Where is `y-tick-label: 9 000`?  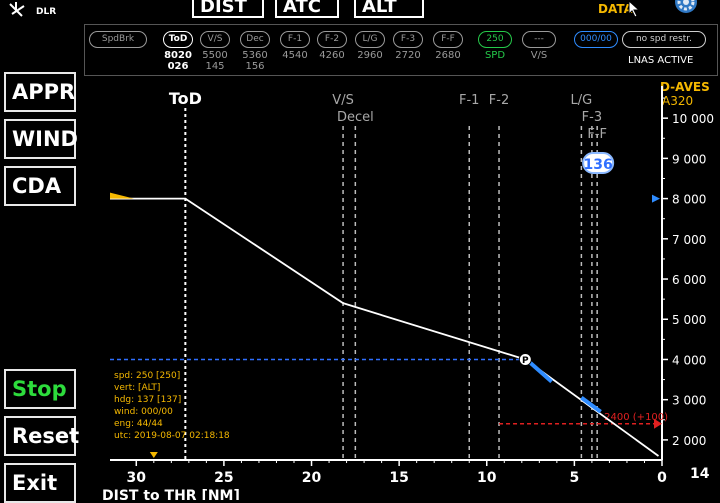
y-tick-label: 9 000 is located at coordinates (689, 159).